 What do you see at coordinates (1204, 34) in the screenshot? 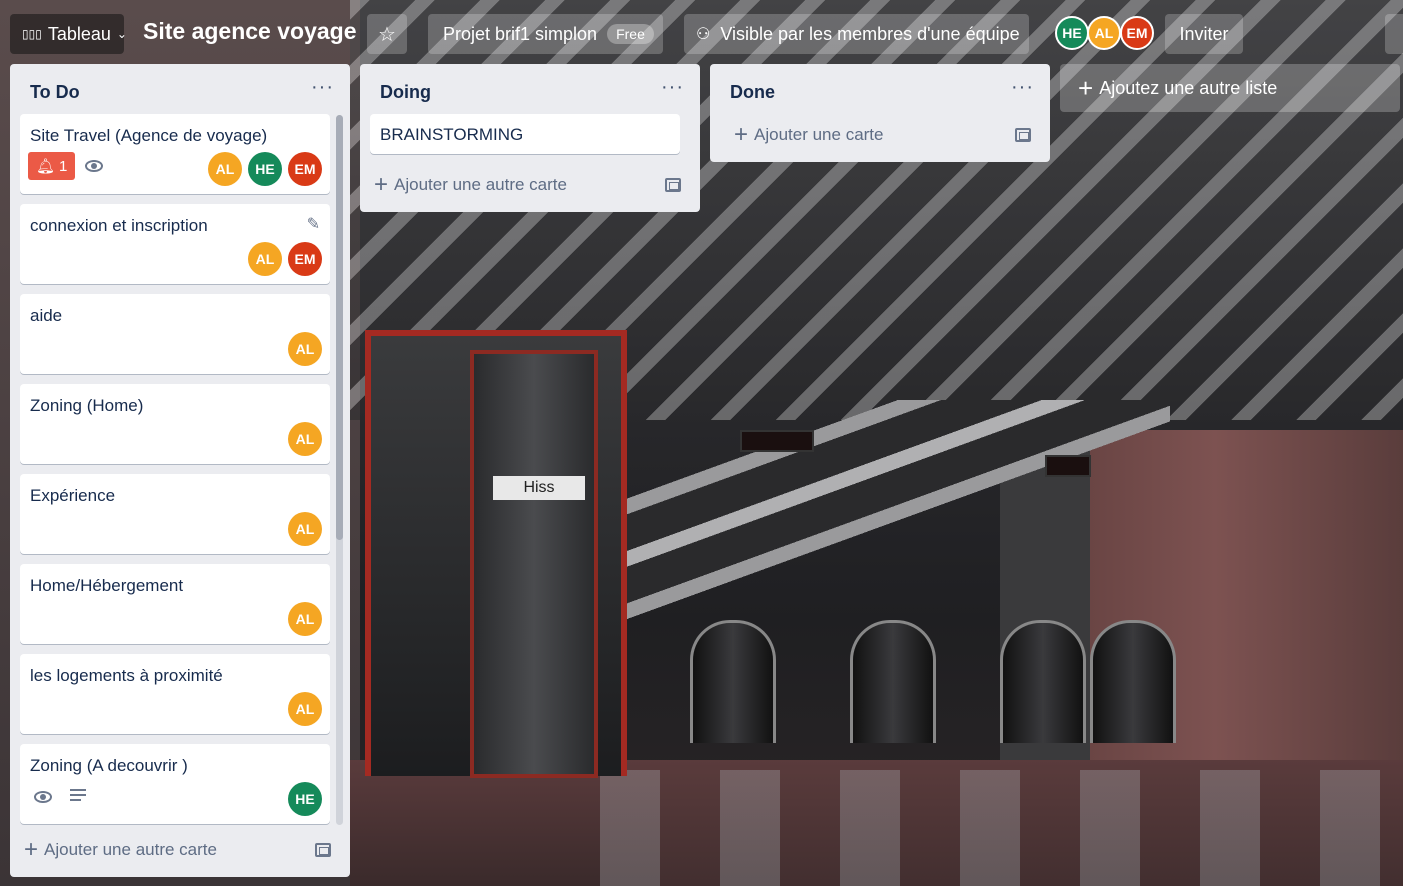
I see `invite-button: Inviter` at bounding box center [1204, 34].